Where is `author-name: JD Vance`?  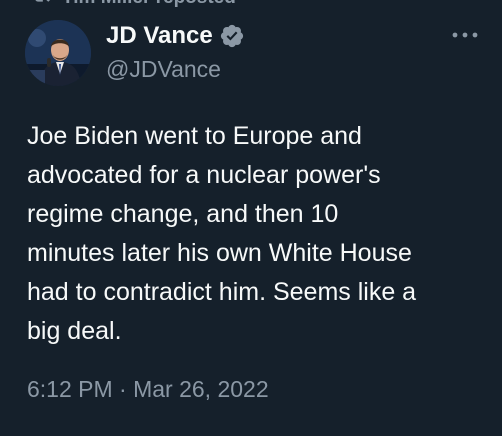 author-name: JD Vance is located at coordinates (175, 36).